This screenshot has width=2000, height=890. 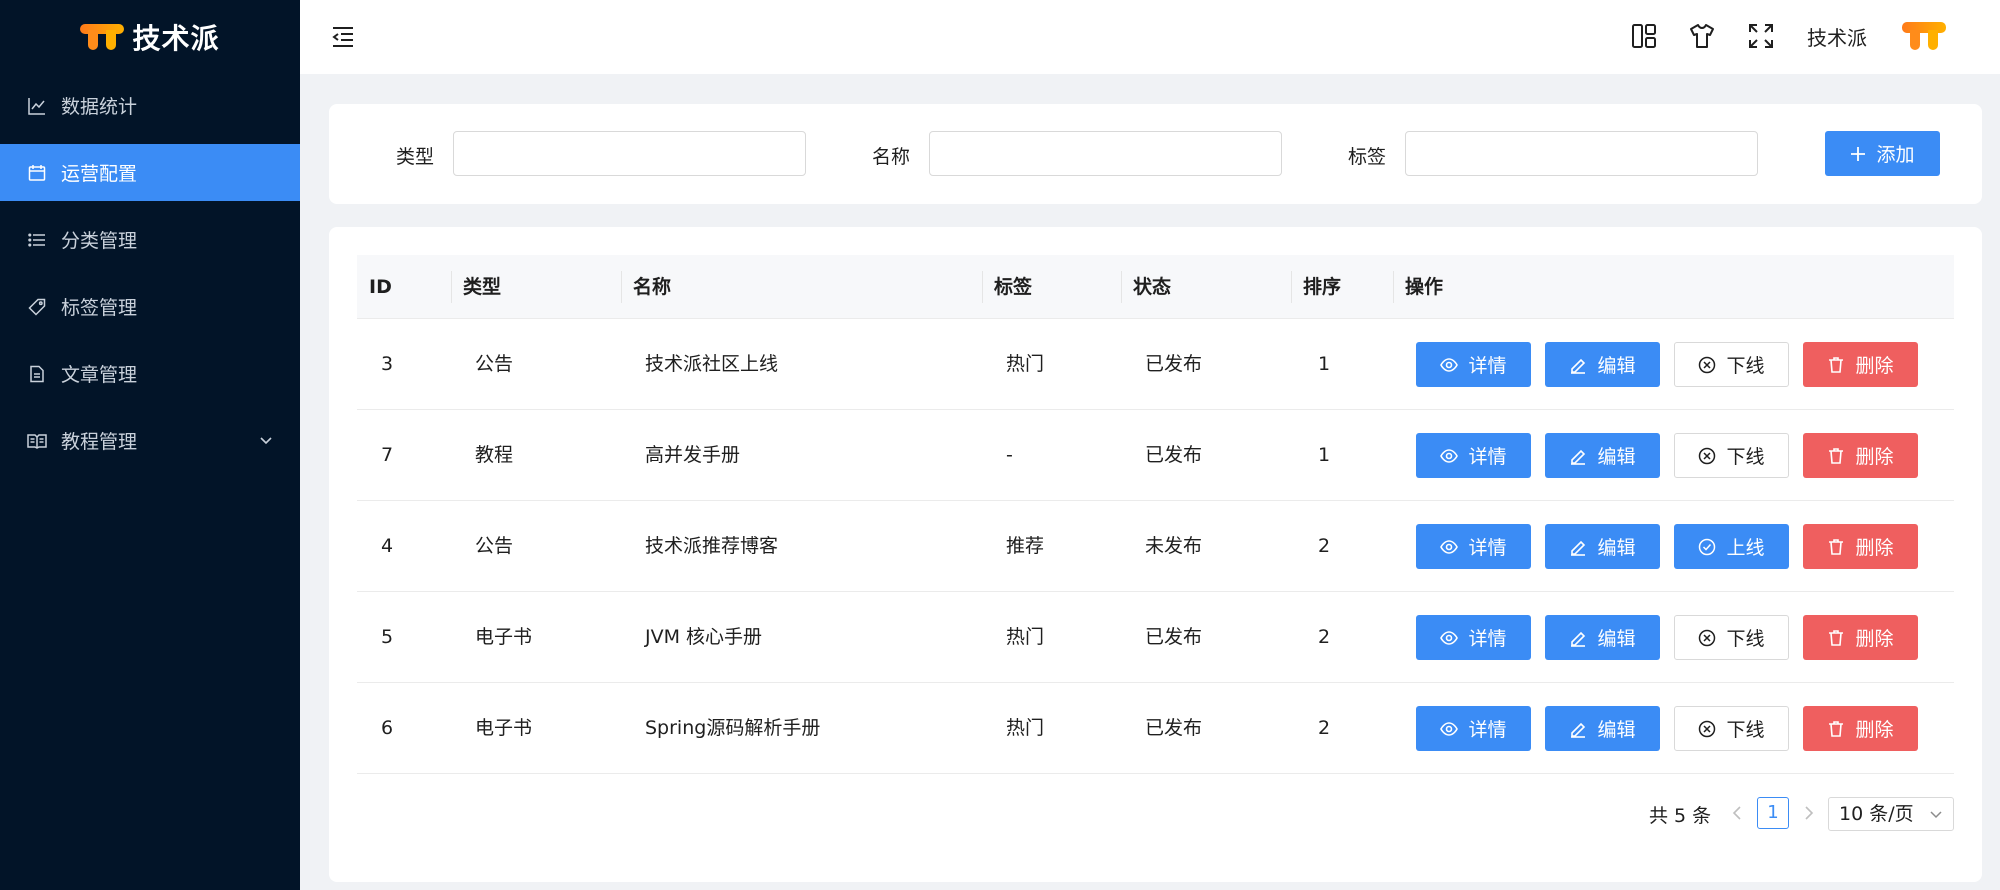 What do you see at coordinates (1174, 546) in the screenshot?
I see `cell-status: 未发布` at bounding box center [1174, 546].